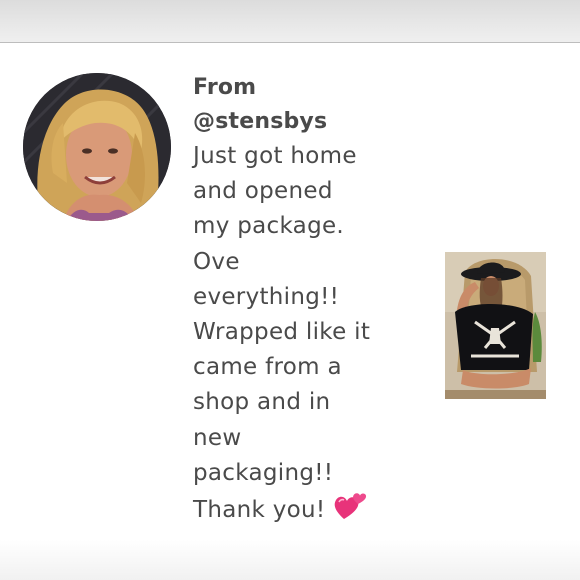 This screenshot has height=580, width=580. I want to click on from-label: From, so click(225, 87).